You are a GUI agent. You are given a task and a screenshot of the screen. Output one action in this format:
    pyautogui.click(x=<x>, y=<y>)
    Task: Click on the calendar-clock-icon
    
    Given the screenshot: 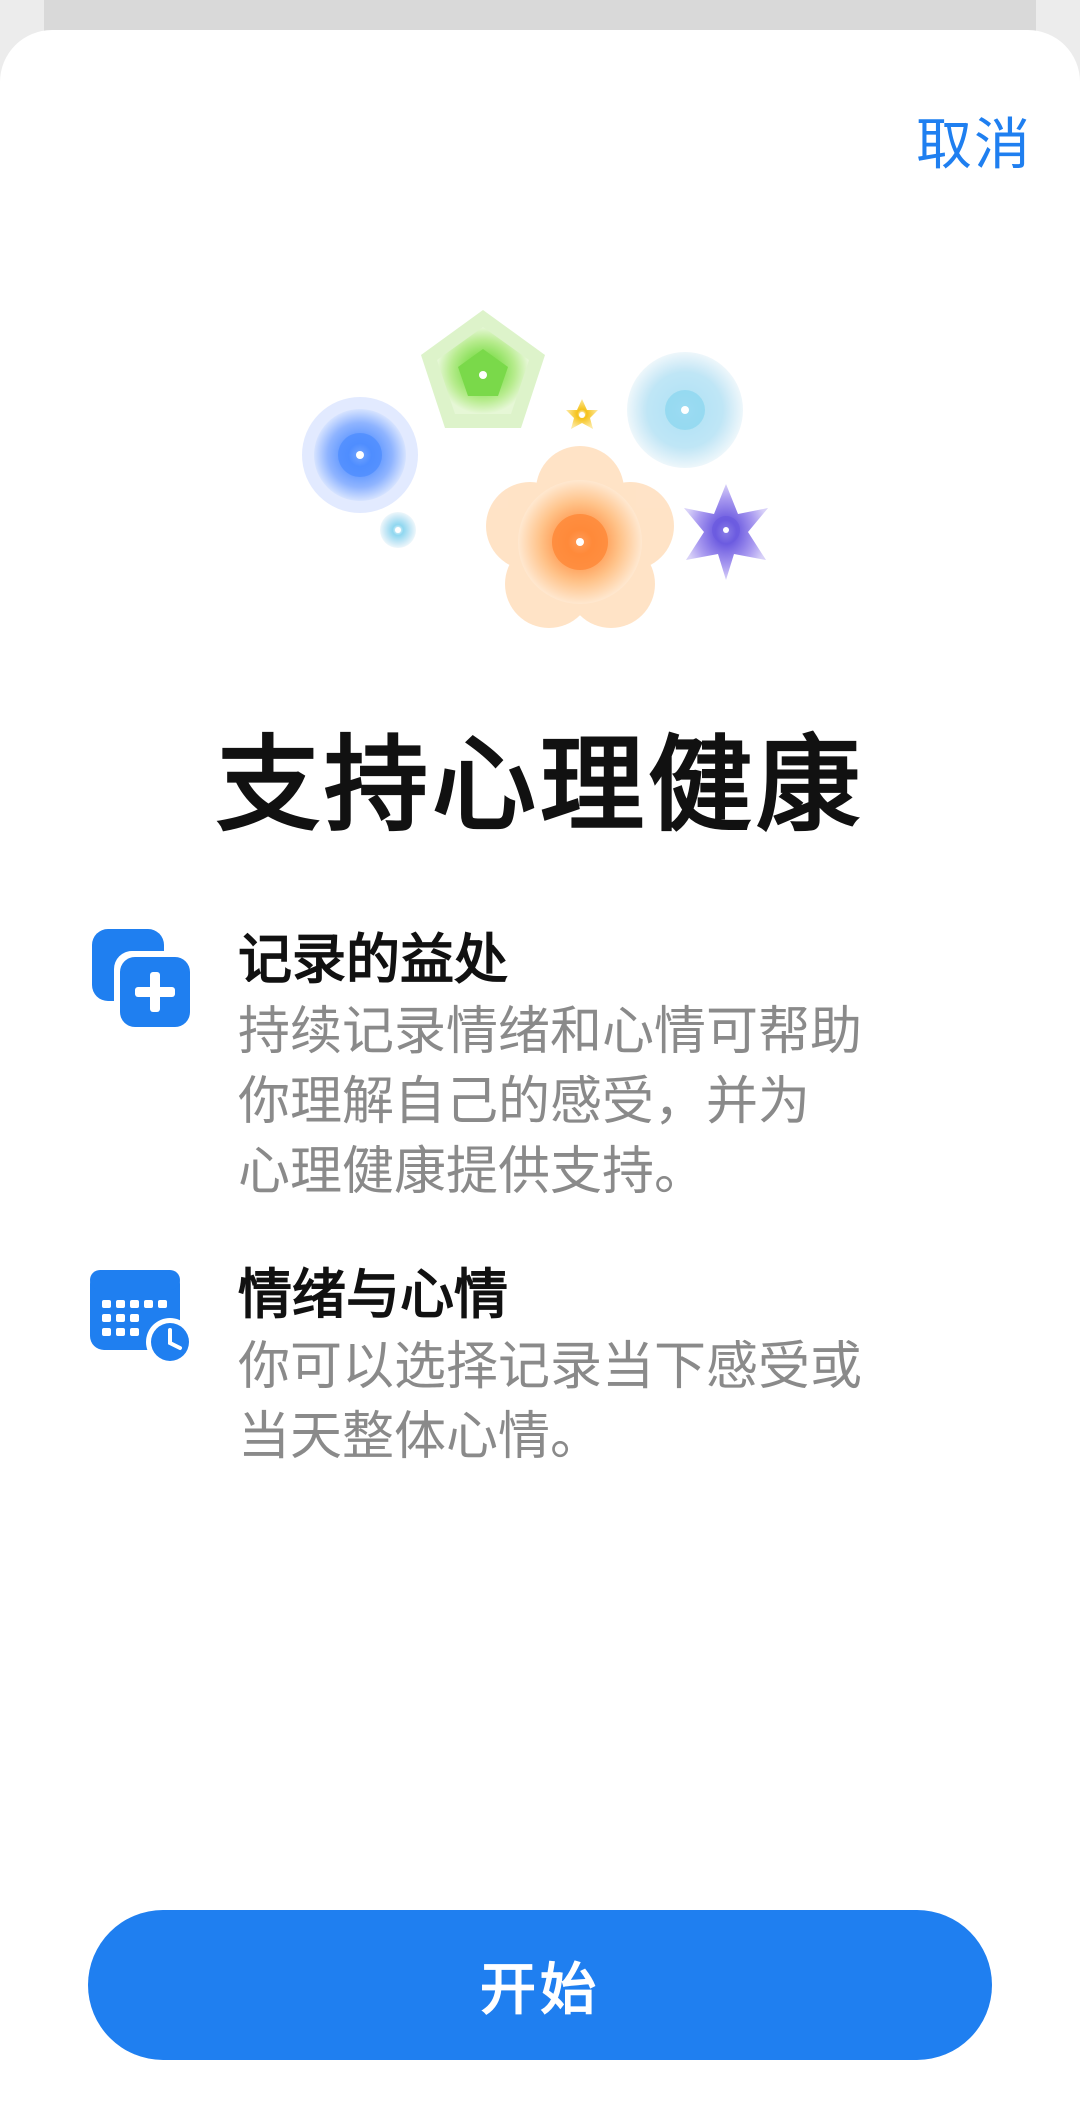 What is the action you would take?
    pyautogui.click(x=142, y=1318)
    